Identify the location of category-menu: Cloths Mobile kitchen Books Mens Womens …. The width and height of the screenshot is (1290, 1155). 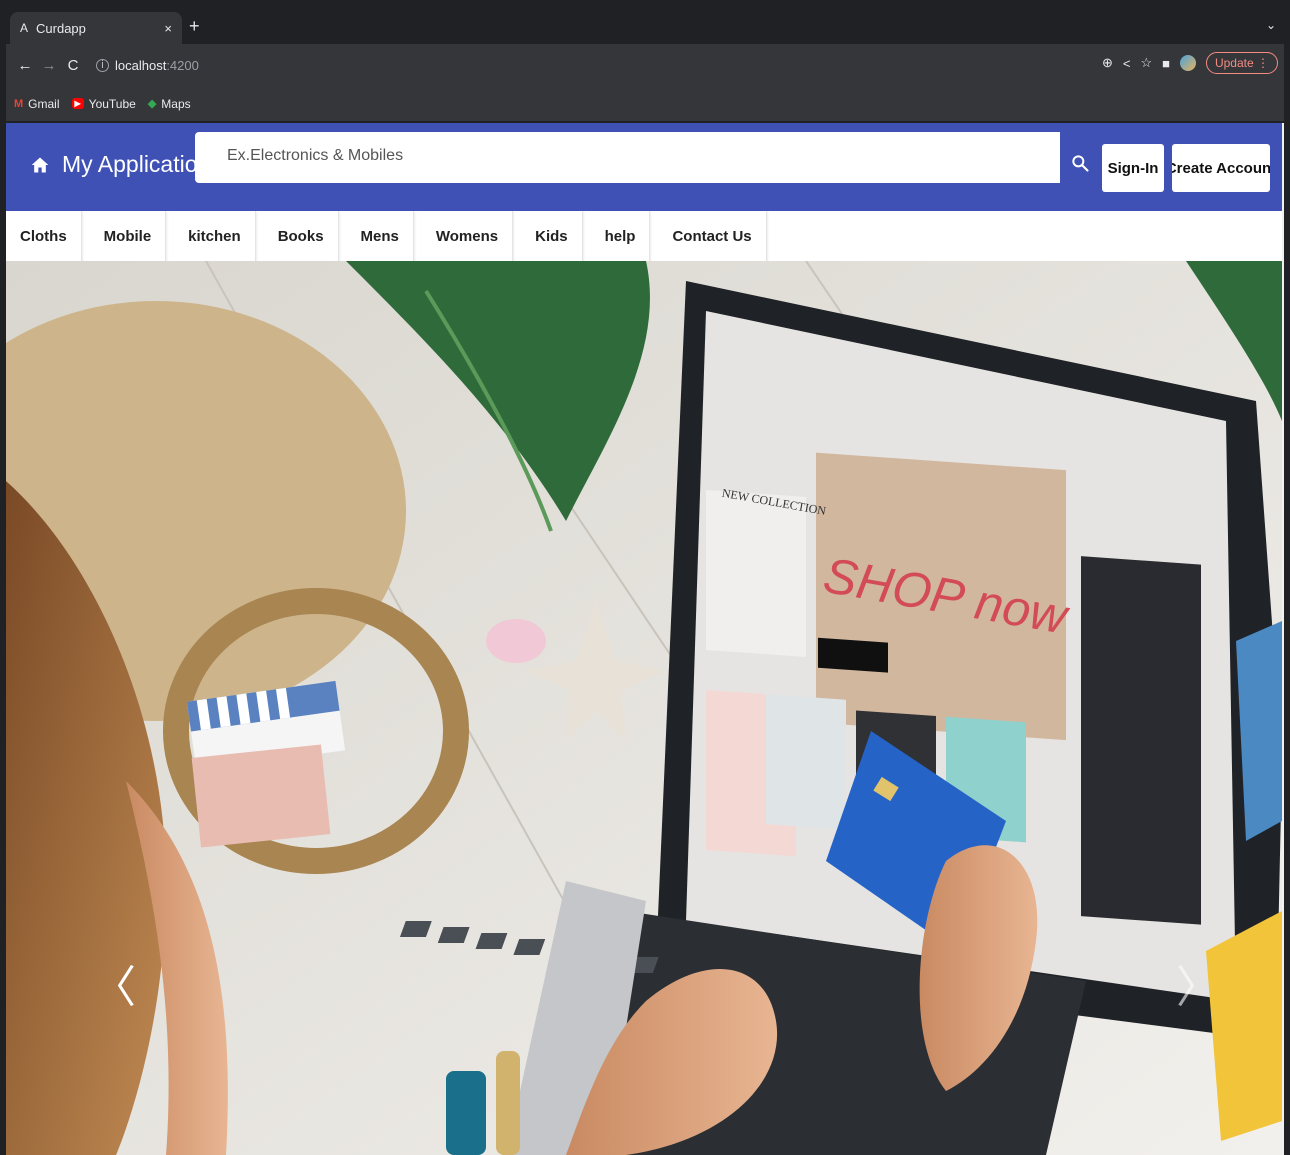
(644, 236).